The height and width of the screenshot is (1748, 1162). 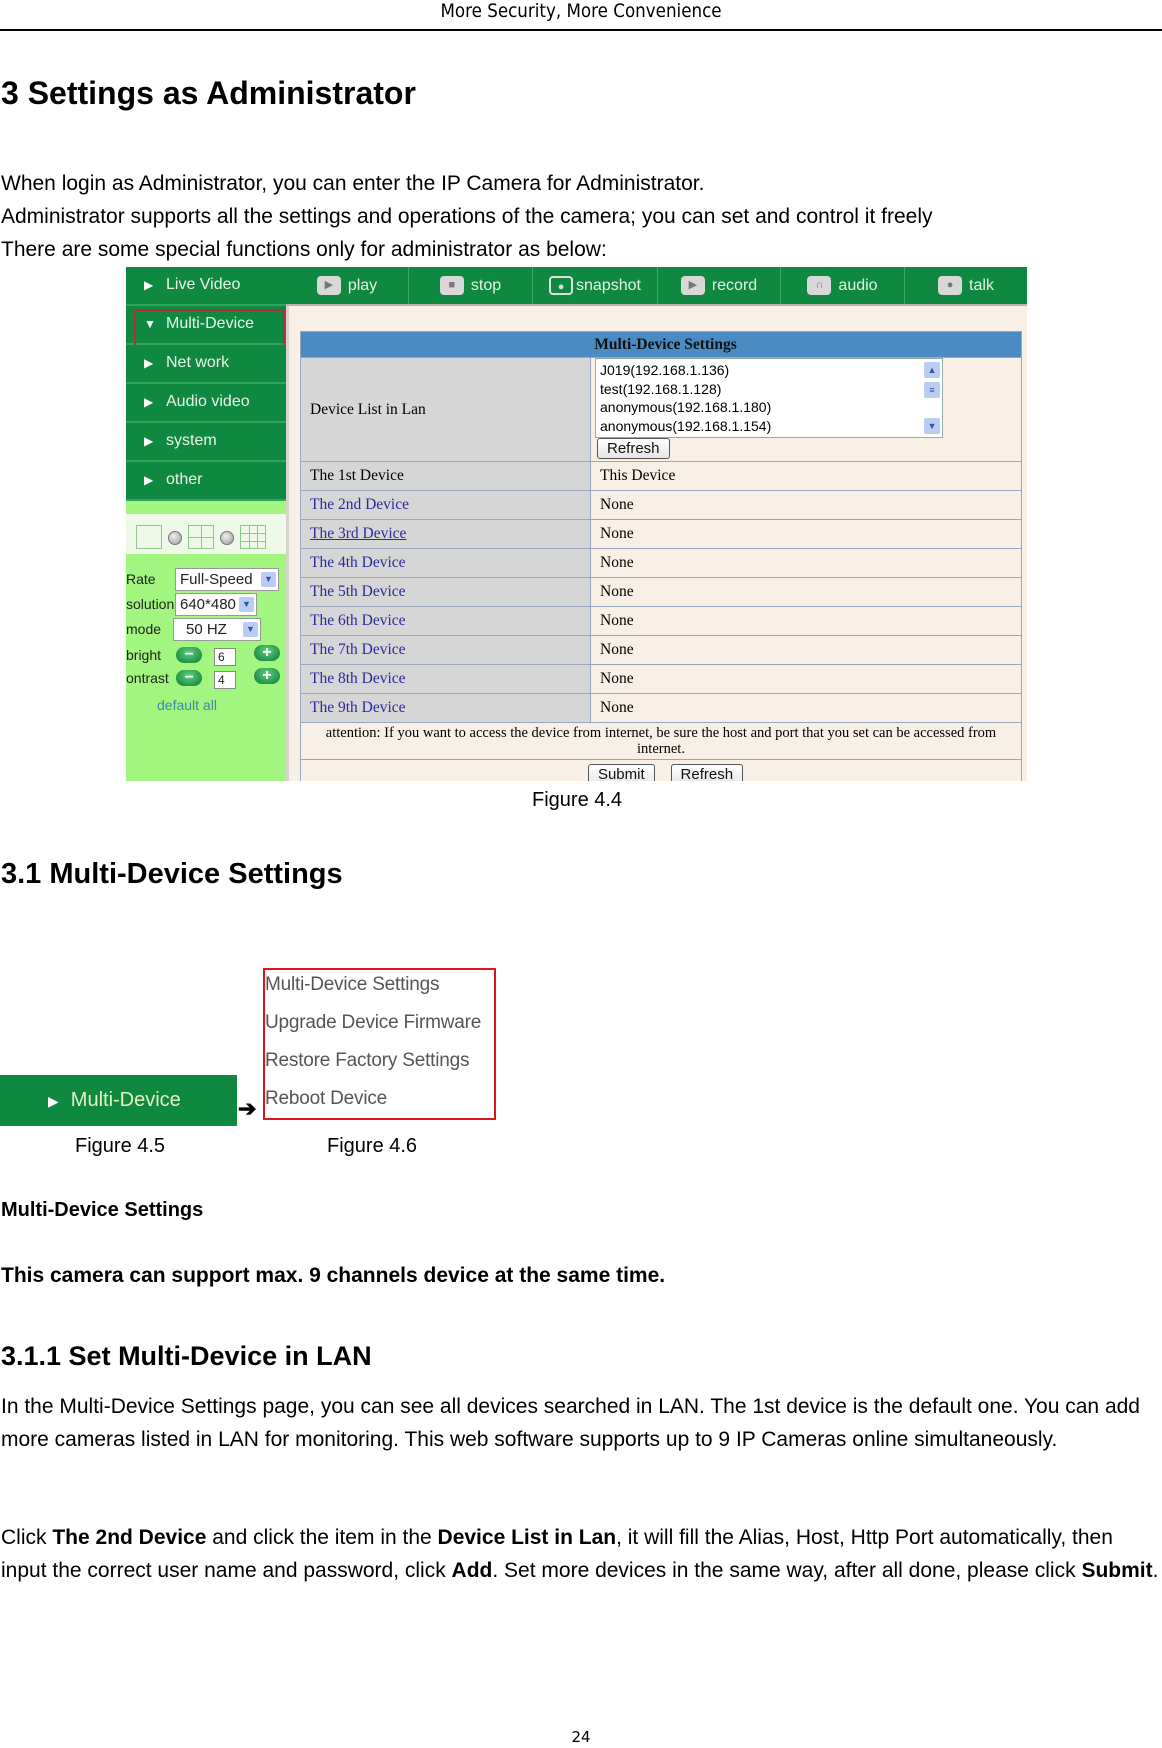 I want to click on snapshot-button: ● snapshot, so click(x=595, y=285).